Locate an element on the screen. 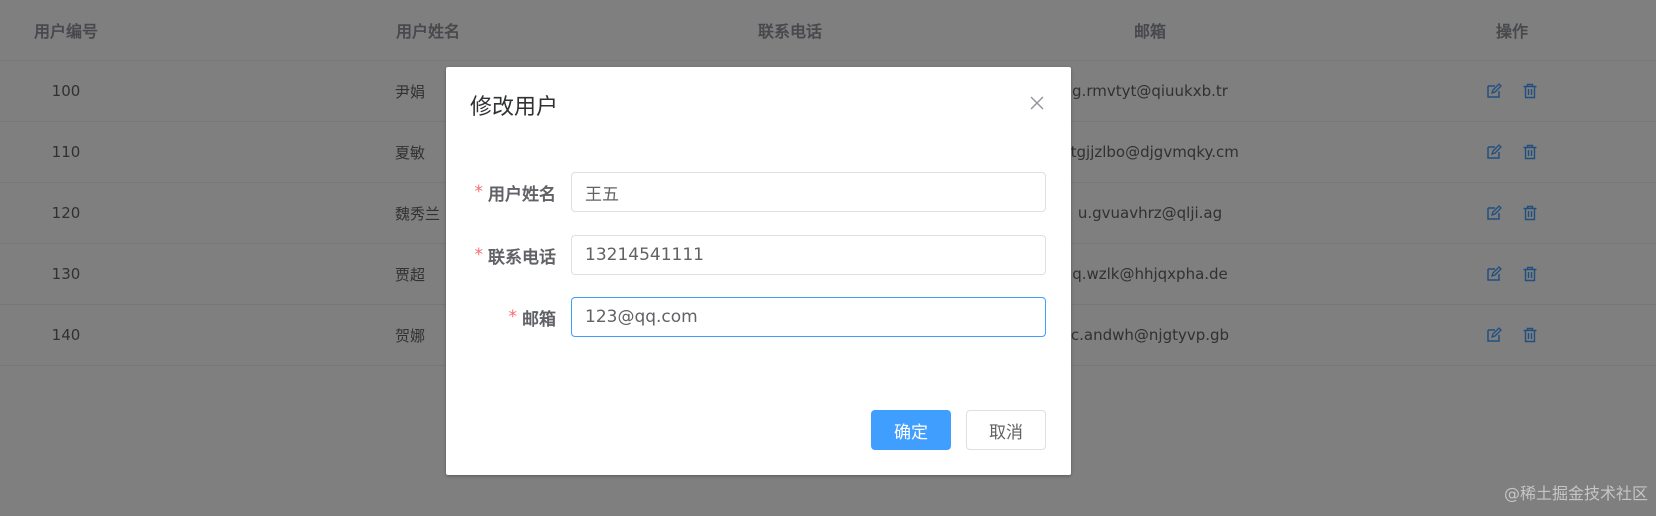  close-icon is located at coordinates (1037, 103).